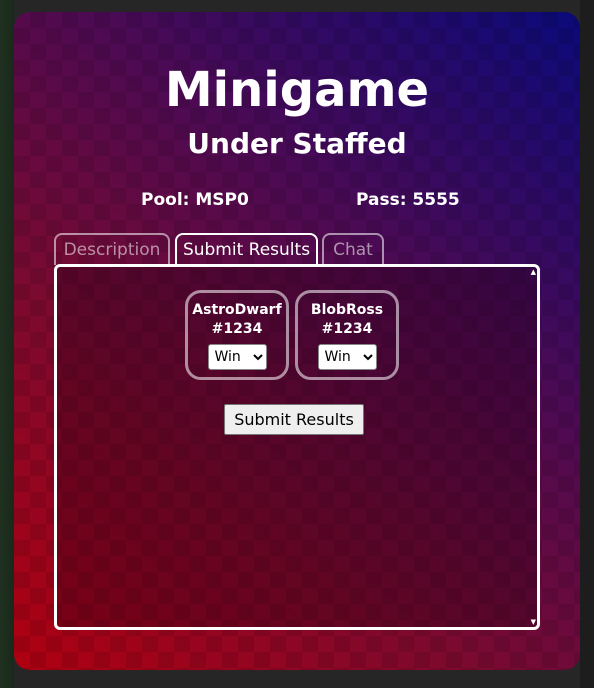  Describe the element at coordinates (347, 310) in the screenshot. I see `player-name: BlobRoss` at that location.